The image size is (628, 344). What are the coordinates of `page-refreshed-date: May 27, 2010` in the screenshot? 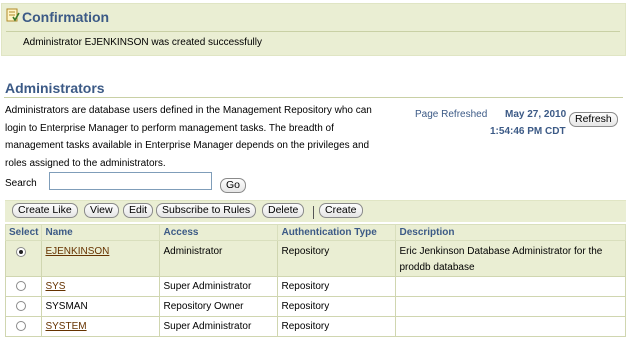 It's located at (536, 114).